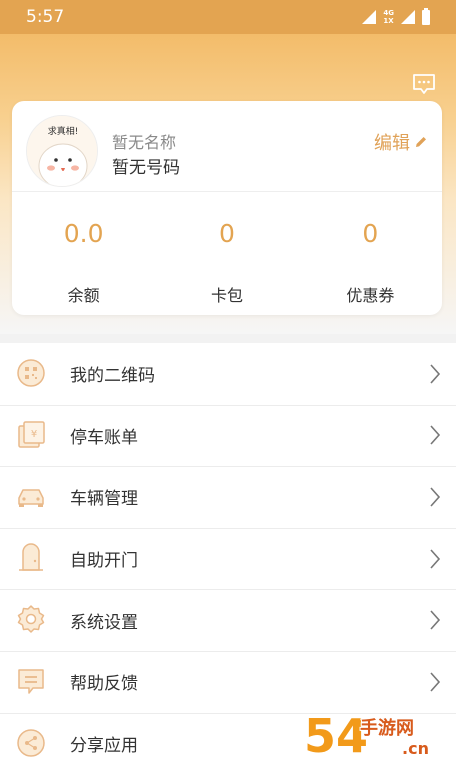 This screenshot has height=760, width=456. I want to click on bill-icon: ¥, so click(31, 434).